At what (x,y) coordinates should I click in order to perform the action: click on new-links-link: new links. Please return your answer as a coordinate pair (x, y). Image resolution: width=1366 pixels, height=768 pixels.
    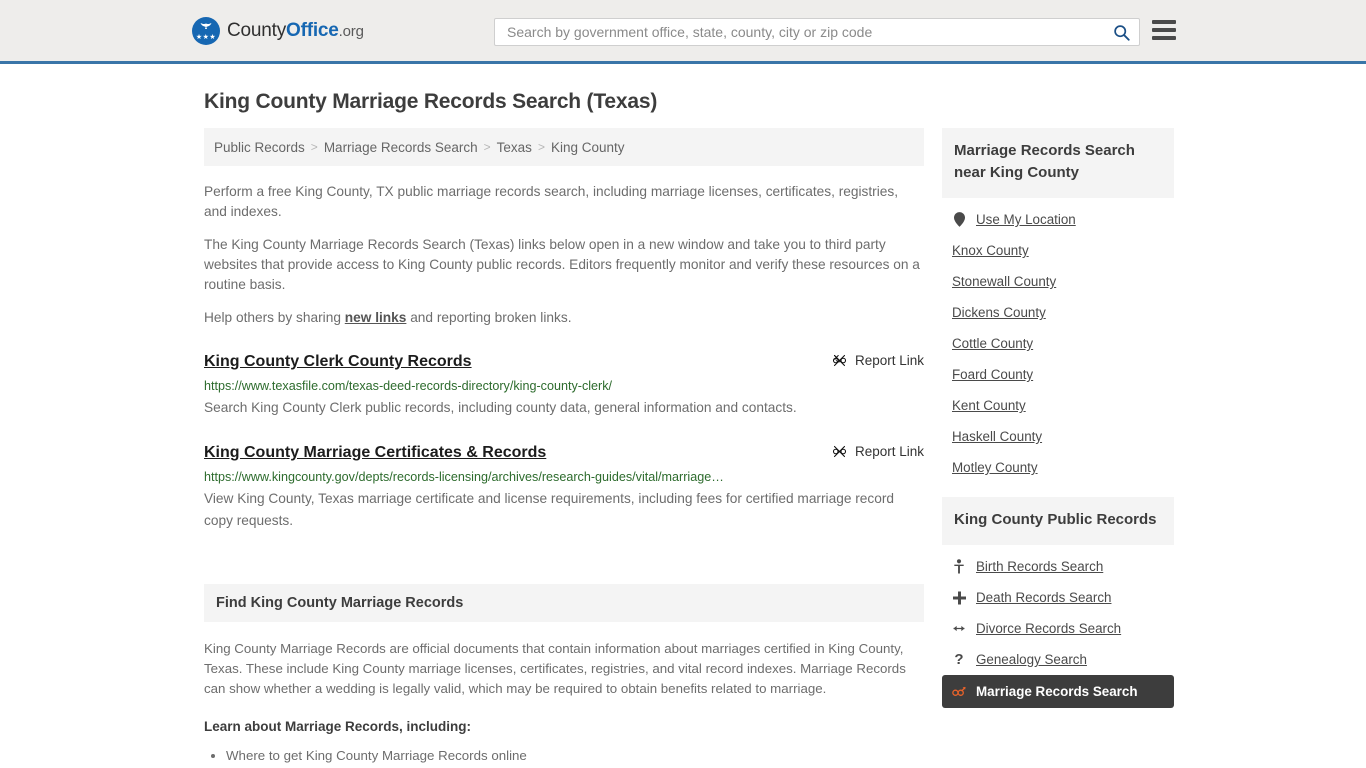
    Looking at the image, I should click on (376, 317).